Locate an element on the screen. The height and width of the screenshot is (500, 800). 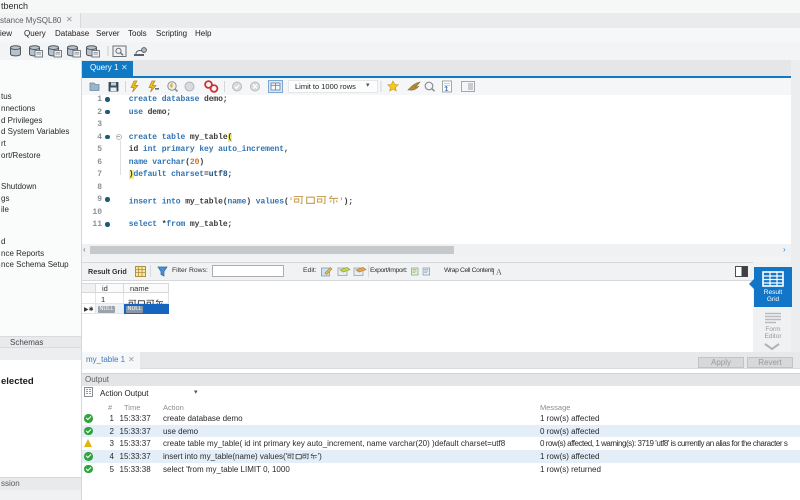
svg-text: I is located at coordinates (493, 272).